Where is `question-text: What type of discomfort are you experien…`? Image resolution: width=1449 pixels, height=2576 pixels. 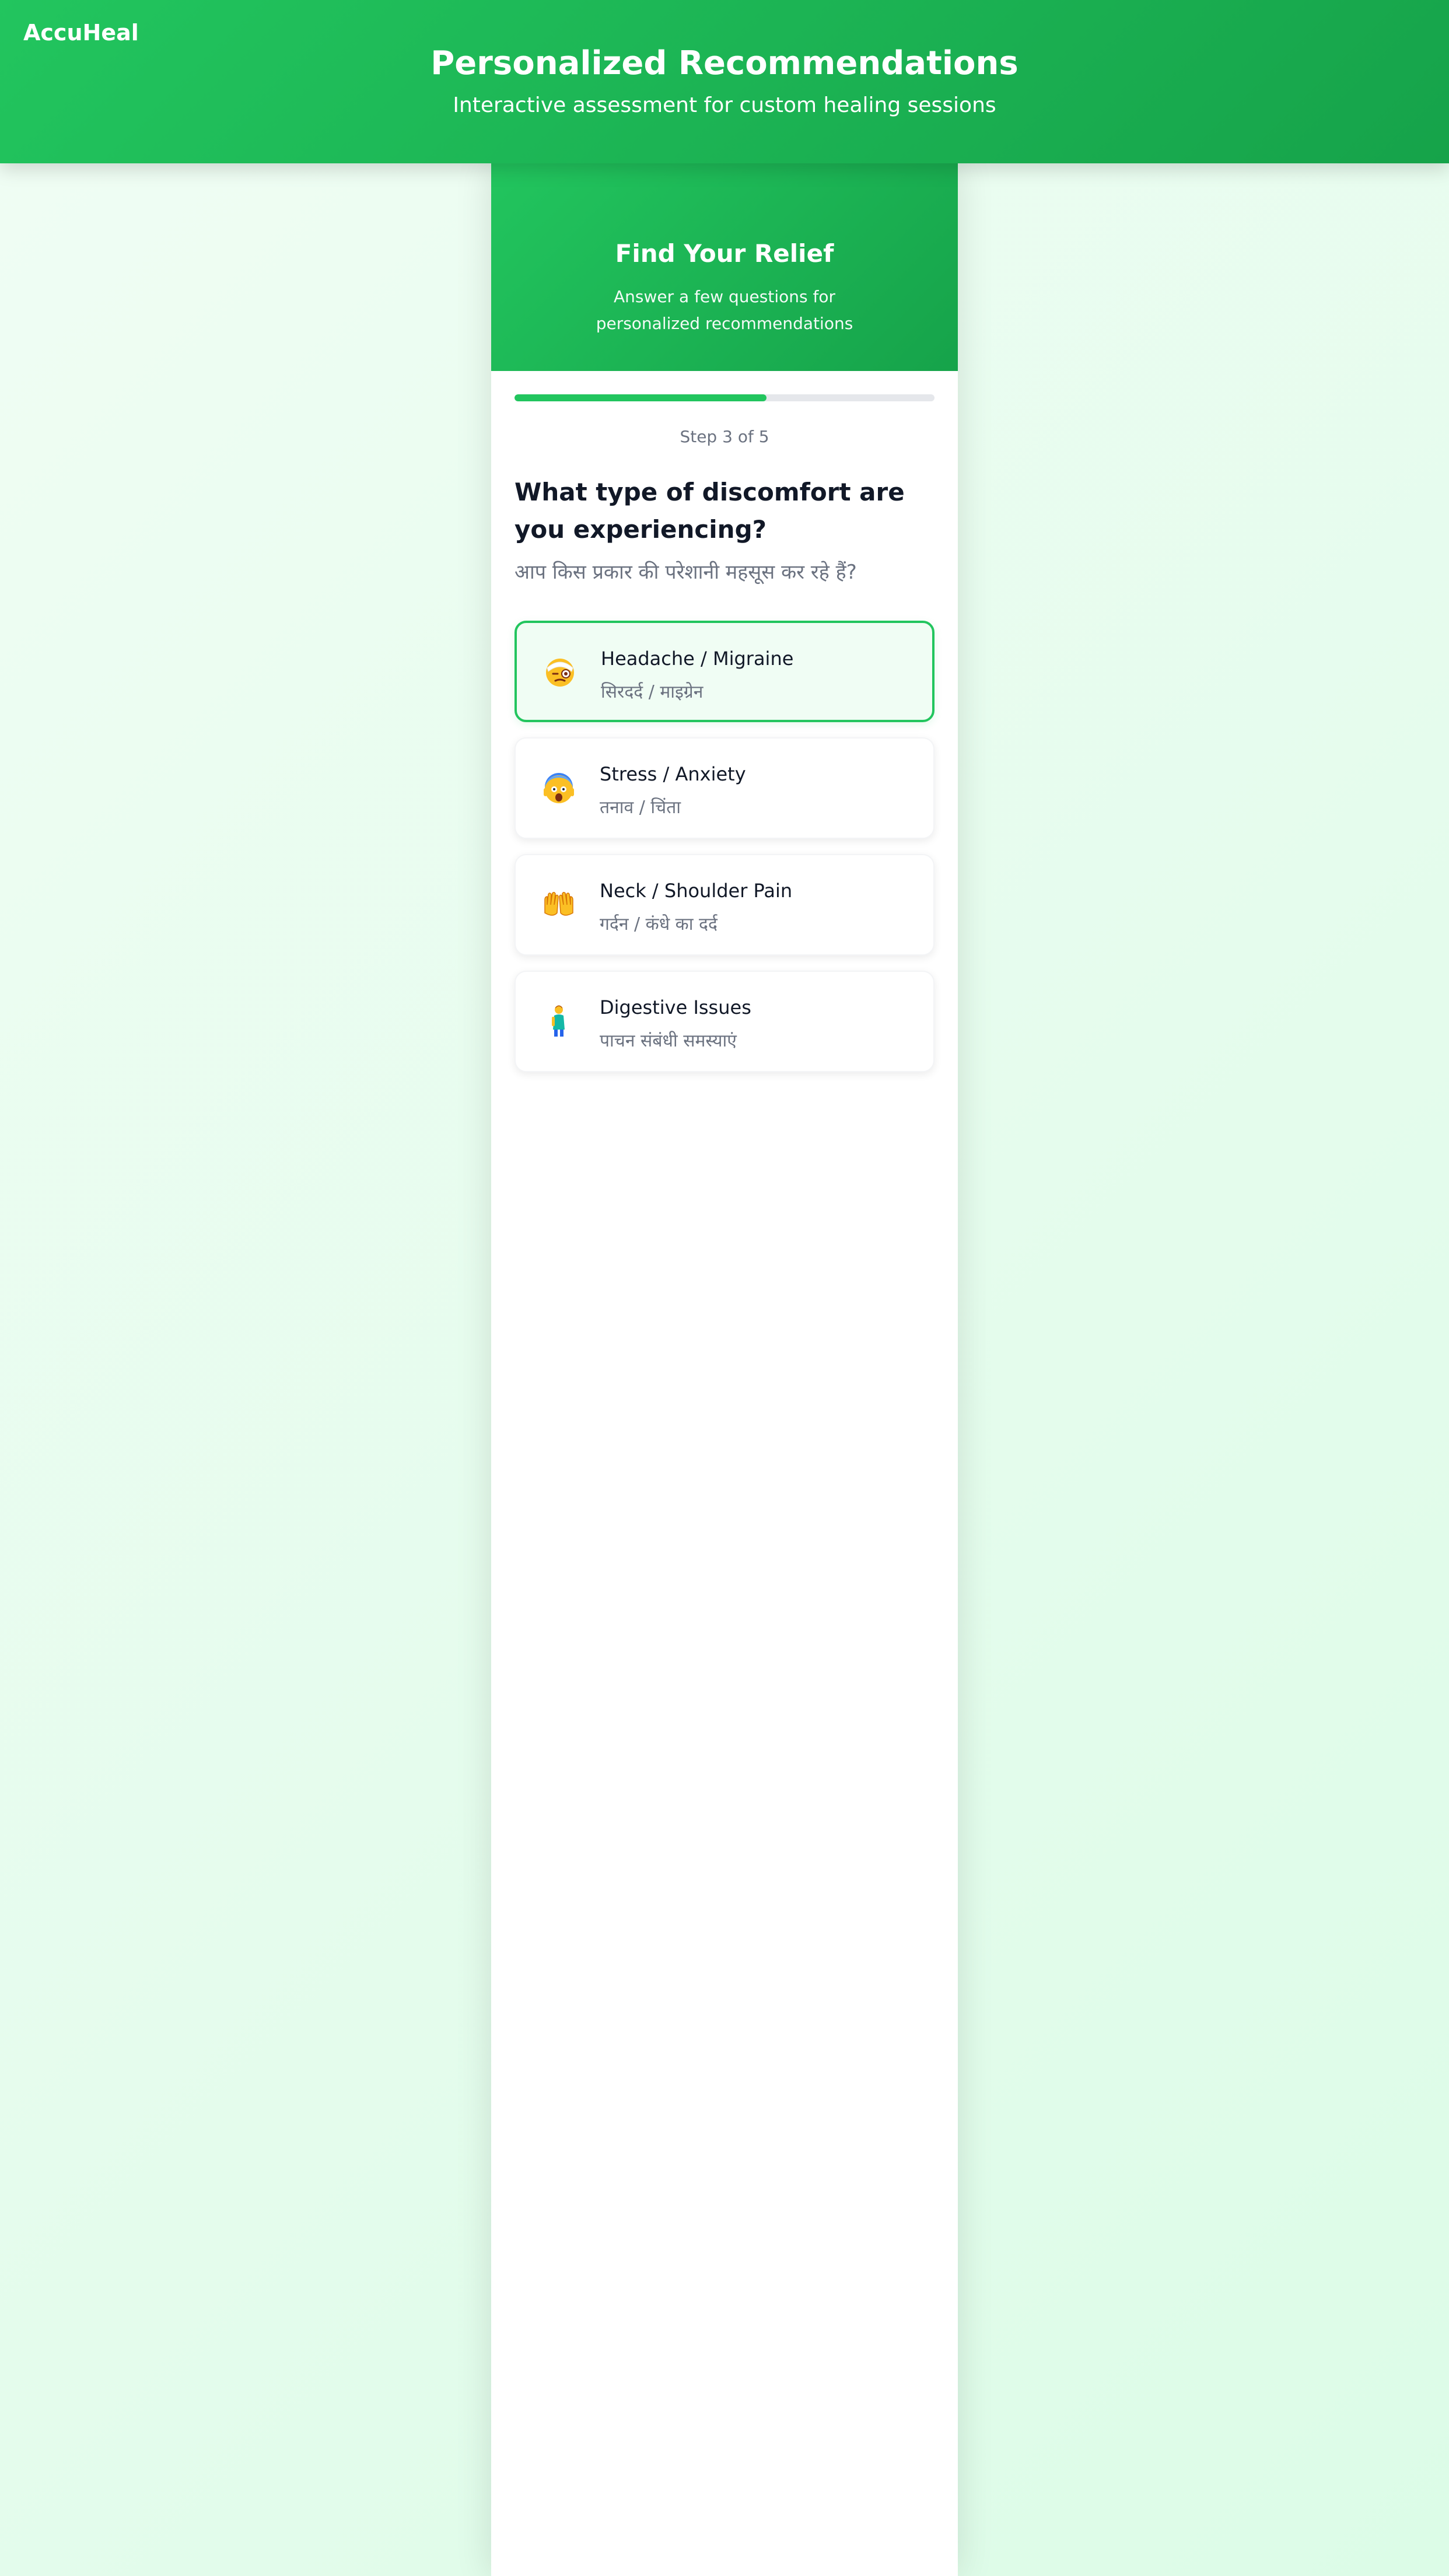
question-text: What type of discomfort are you experien… is located at coordinates (709, 511).